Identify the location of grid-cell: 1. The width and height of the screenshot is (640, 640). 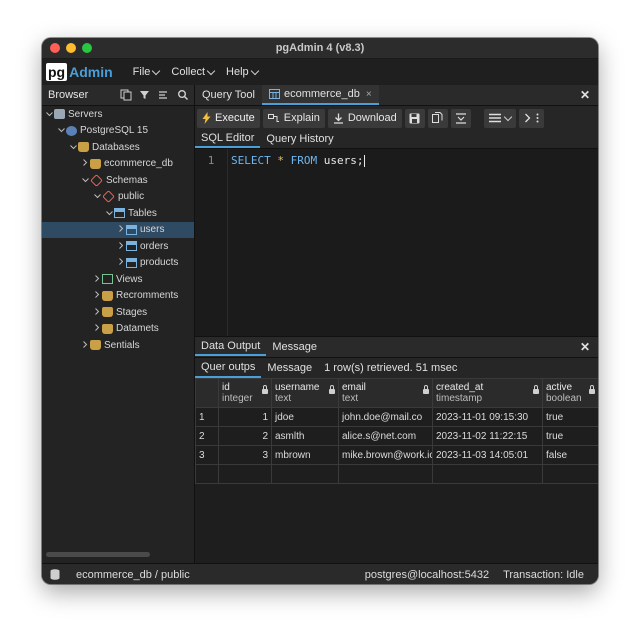
(245, 417).